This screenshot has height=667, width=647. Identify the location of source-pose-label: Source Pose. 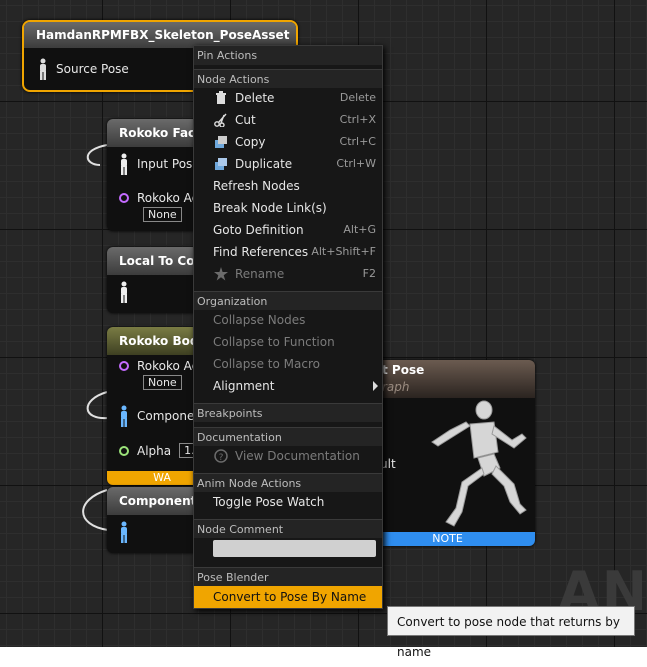
(92, 69).